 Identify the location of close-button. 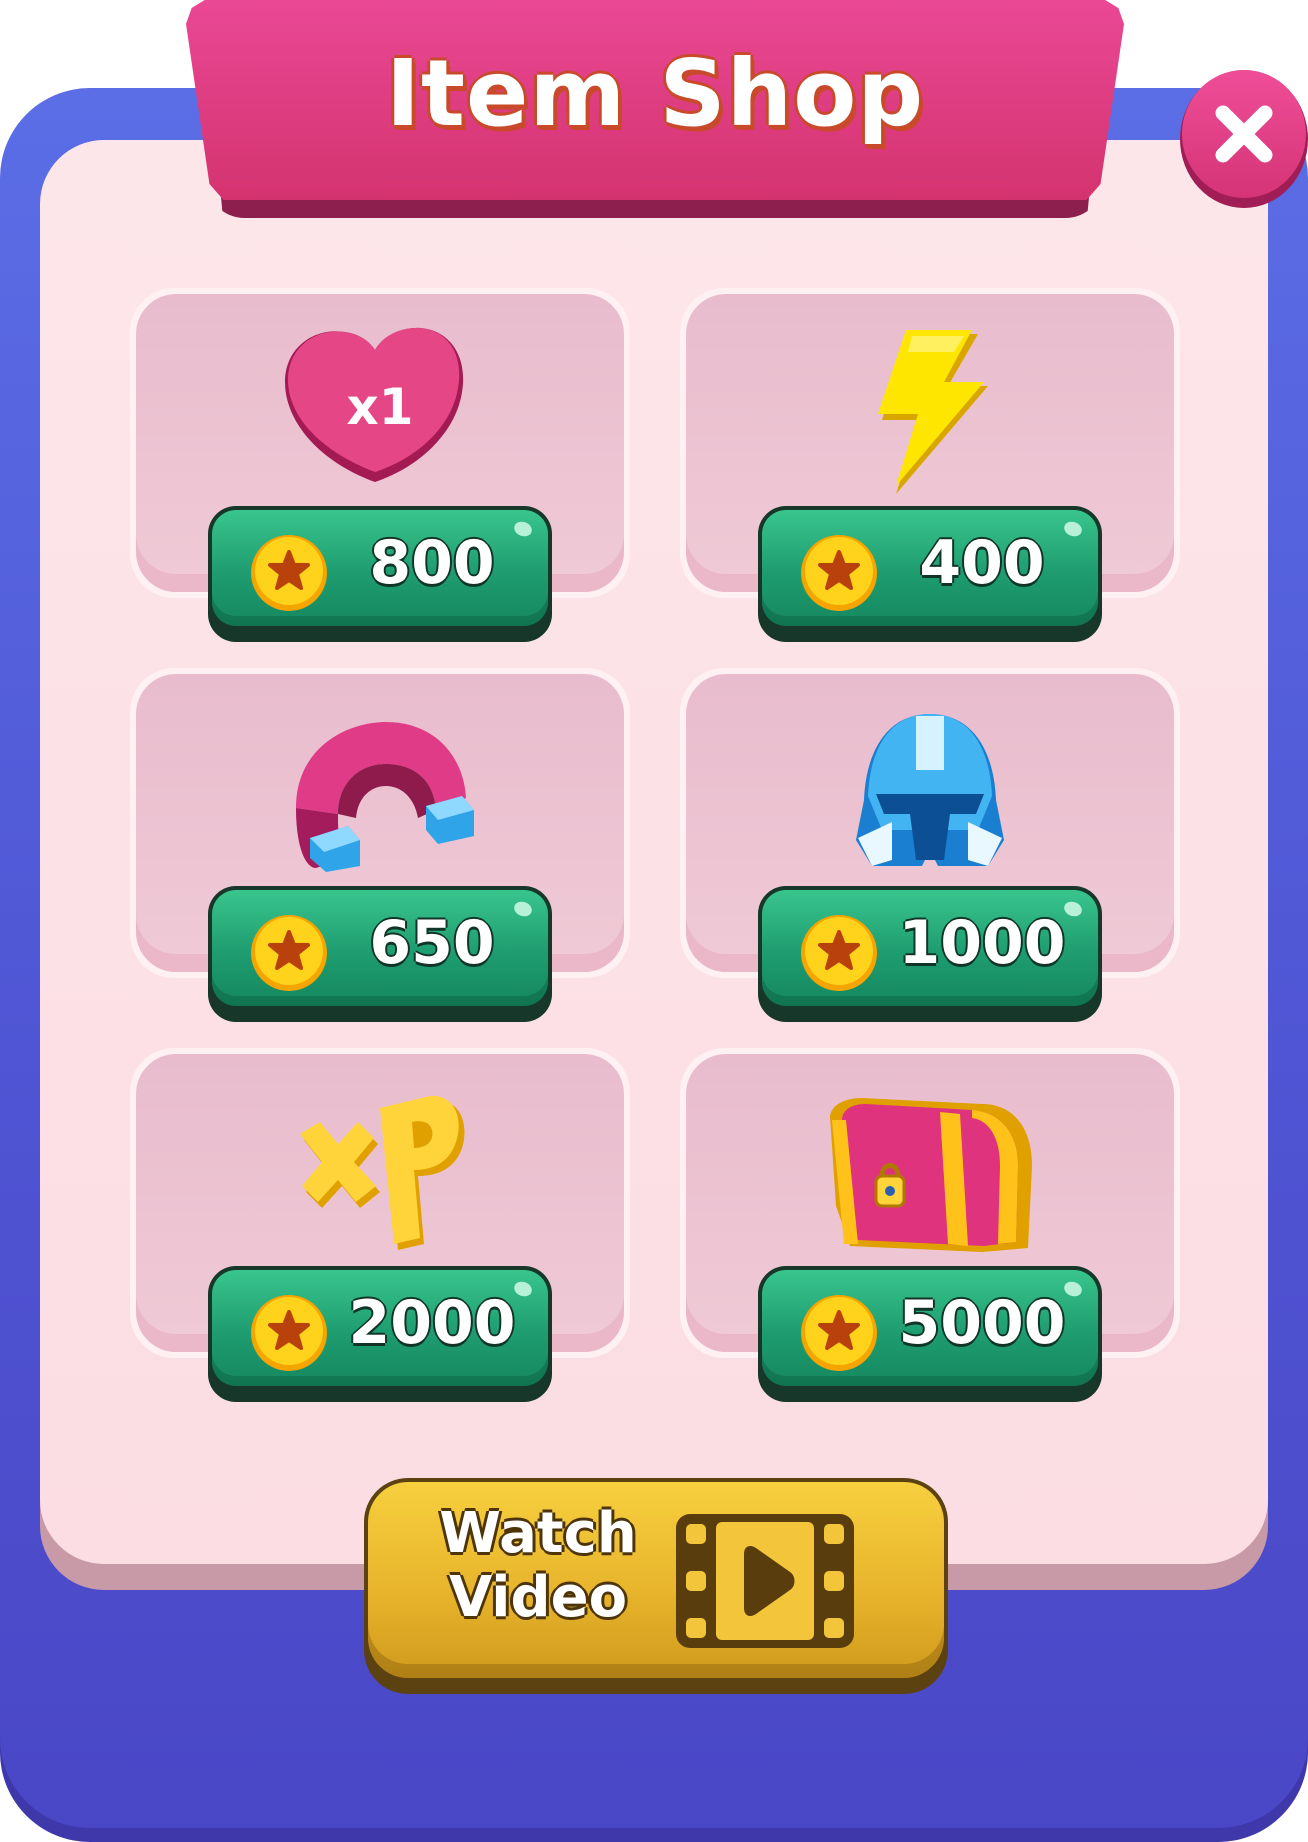
(1244, 134).